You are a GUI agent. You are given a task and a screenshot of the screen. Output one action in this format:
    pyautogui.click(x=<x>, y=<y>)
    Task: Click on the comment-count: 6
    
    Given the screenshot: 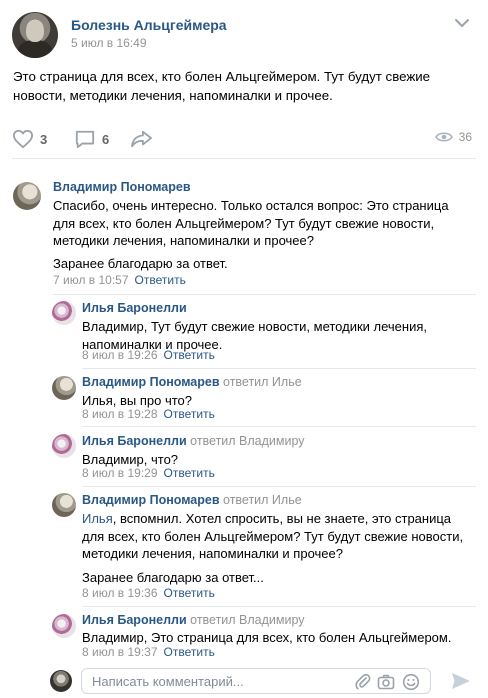 What is the action you would take?
    pyautogui.click(x=106, y=139)
    